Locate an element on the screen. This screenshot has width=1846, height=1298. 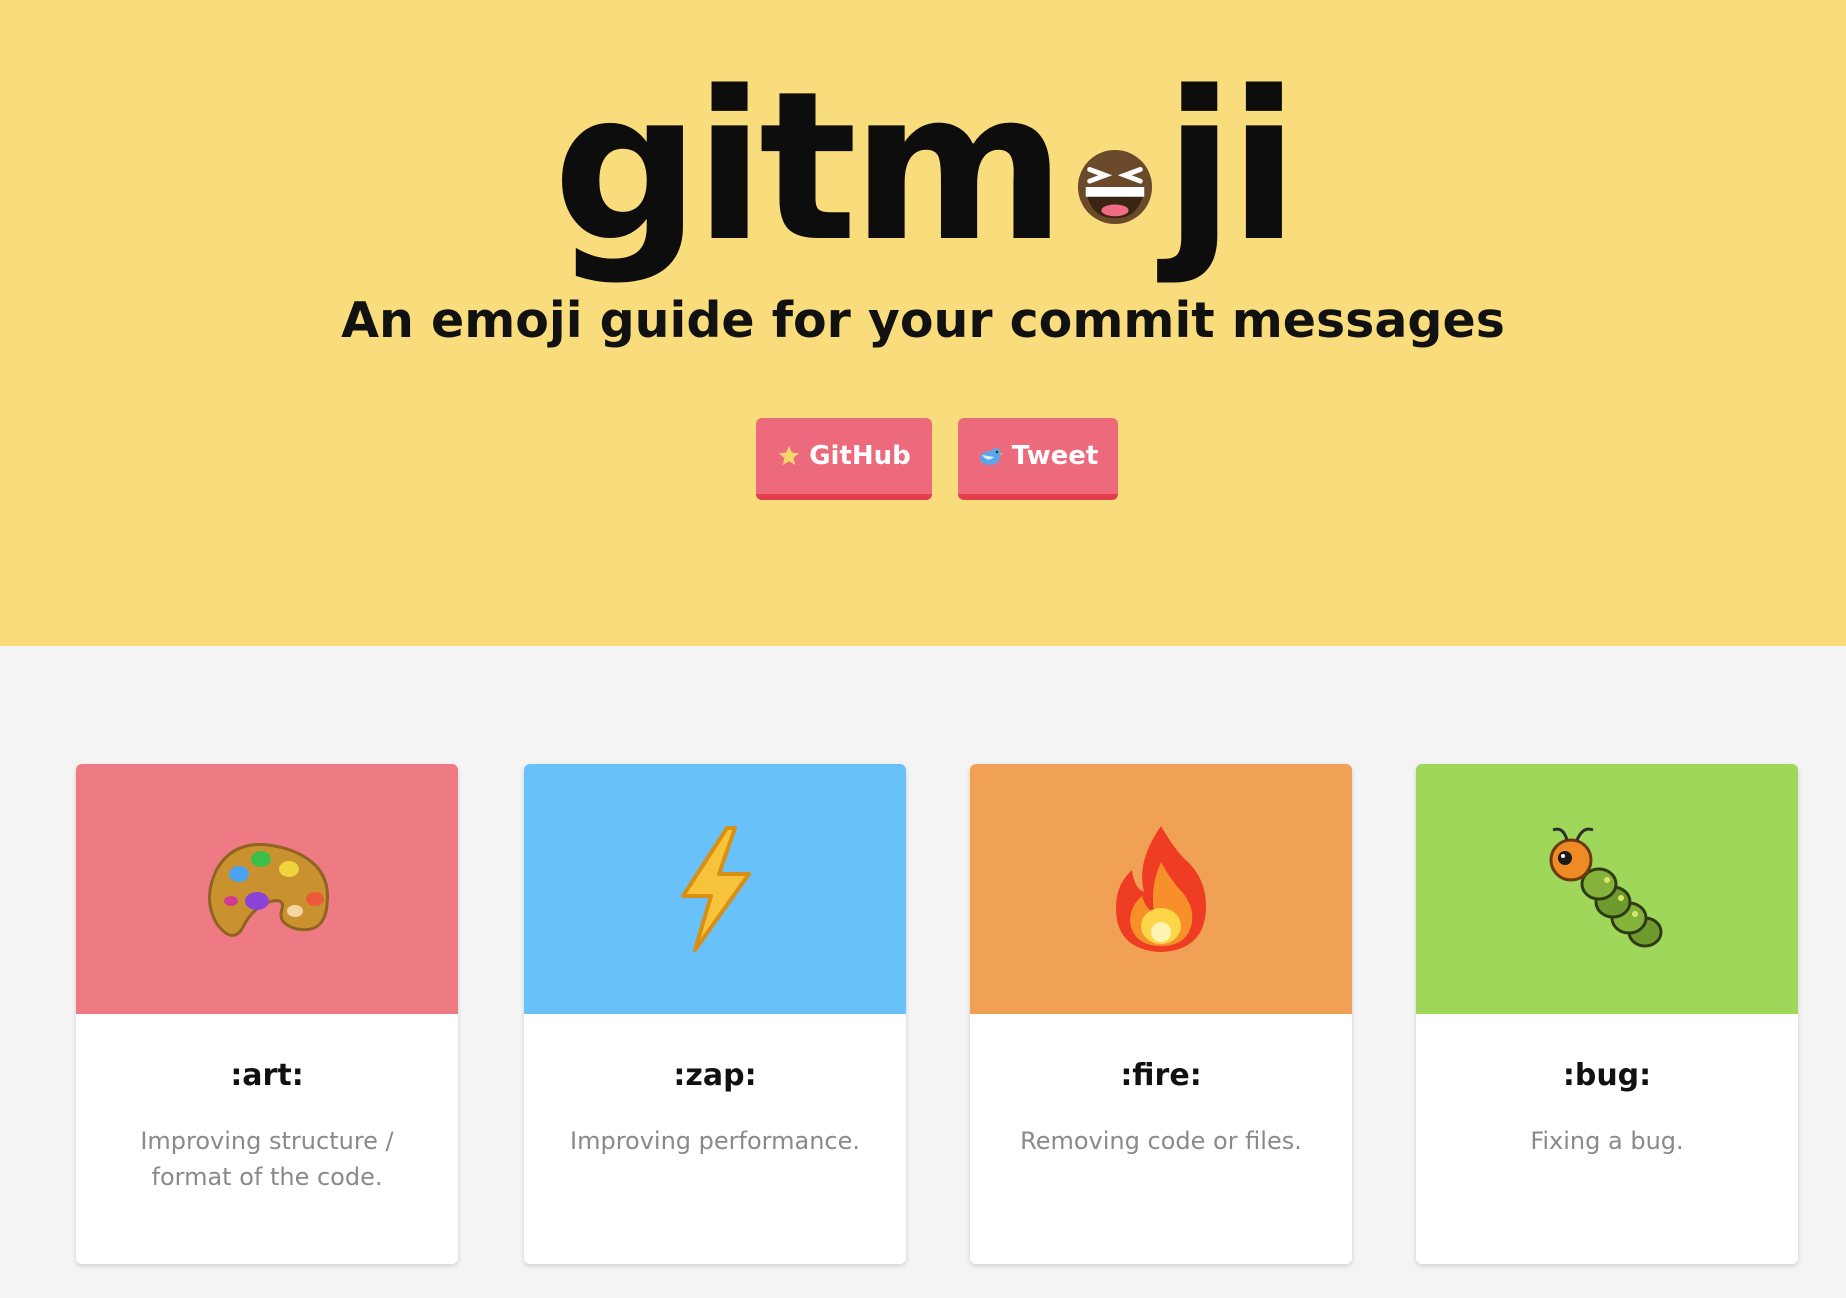
emoji-card-fire: :fire: Removing code or files. is located at coordinates (1161, 1014).